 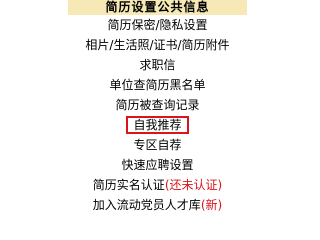 What do you see at coordinates (193, 185) in the screenshot?
I see `status-text: 还未认证` at bounding box center [193, 185].